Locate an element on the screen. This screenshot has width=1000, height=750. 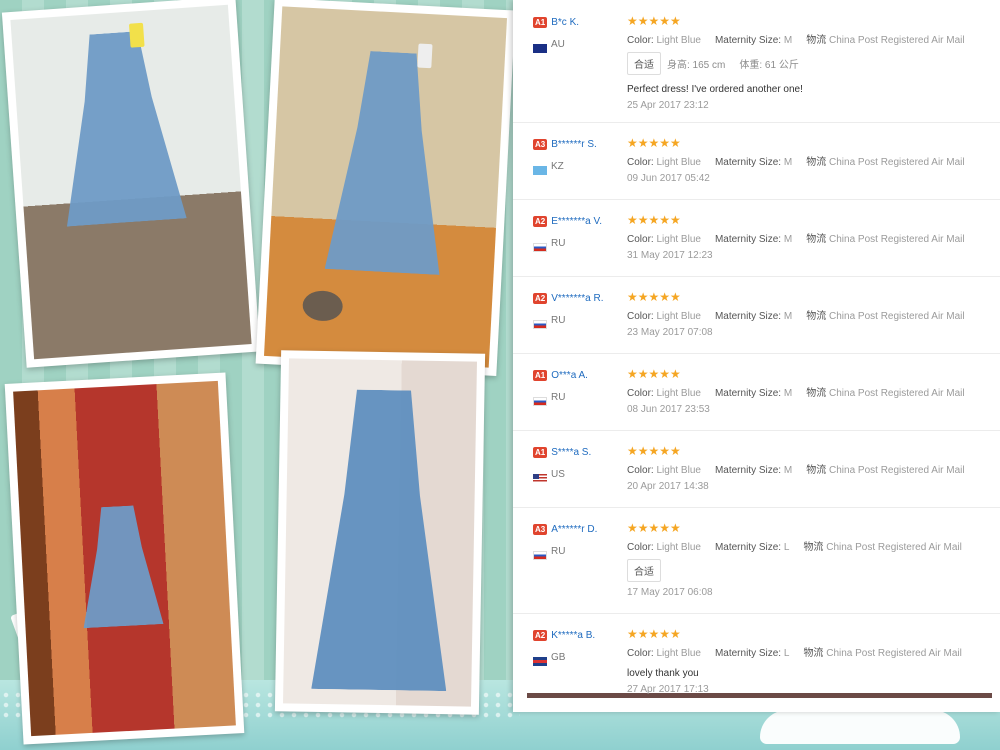
reviewer-name: E*******a V. is located at coordinates (576, 221).